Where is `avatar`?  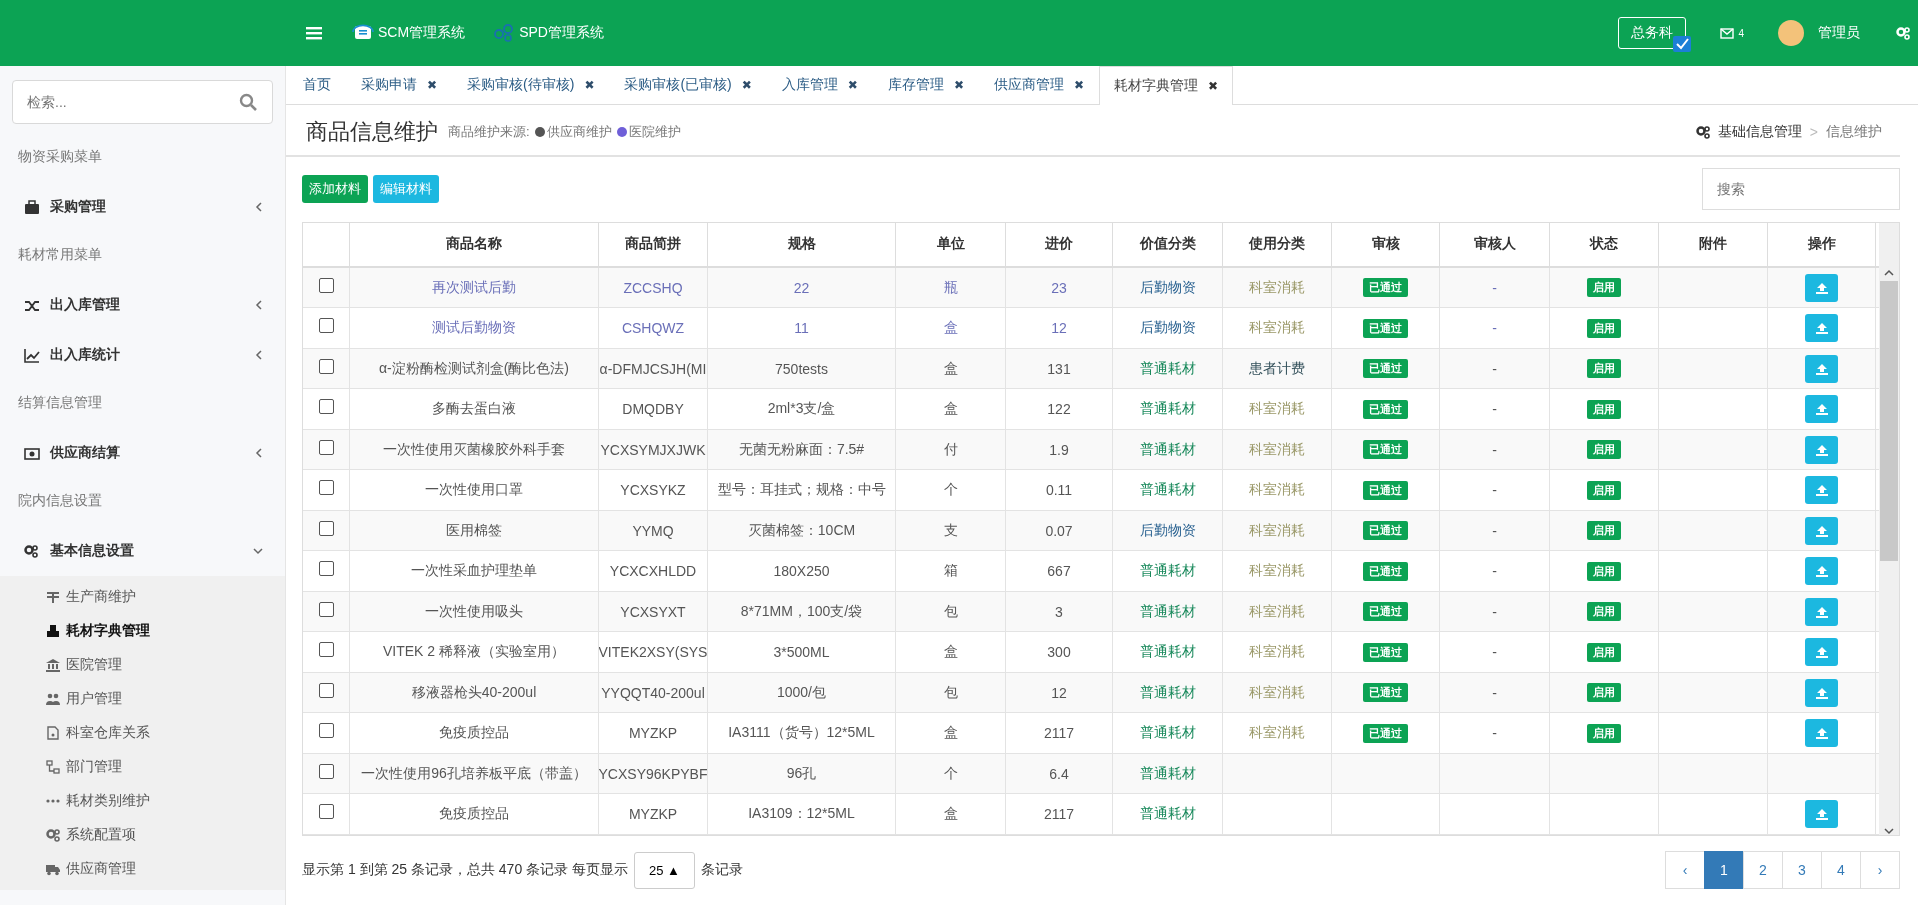 avatar is located at coordinates (1791, 33).